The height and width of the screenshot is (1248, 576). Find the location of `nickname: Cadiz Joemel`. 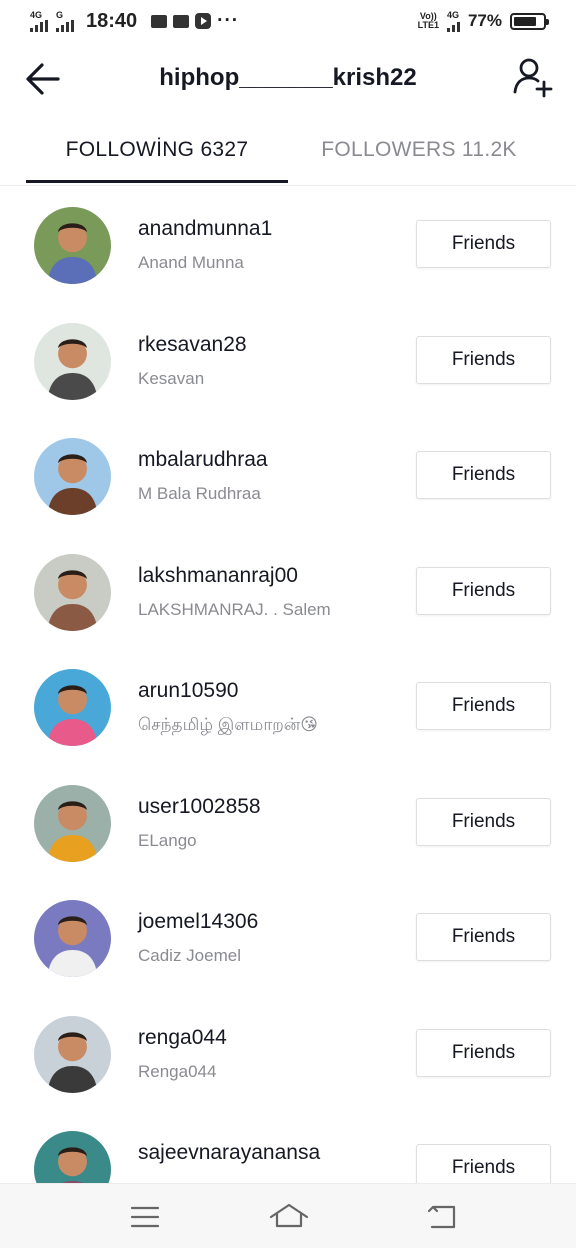

nickname: Cadiz Joemel is located at coordinates (189, 955).